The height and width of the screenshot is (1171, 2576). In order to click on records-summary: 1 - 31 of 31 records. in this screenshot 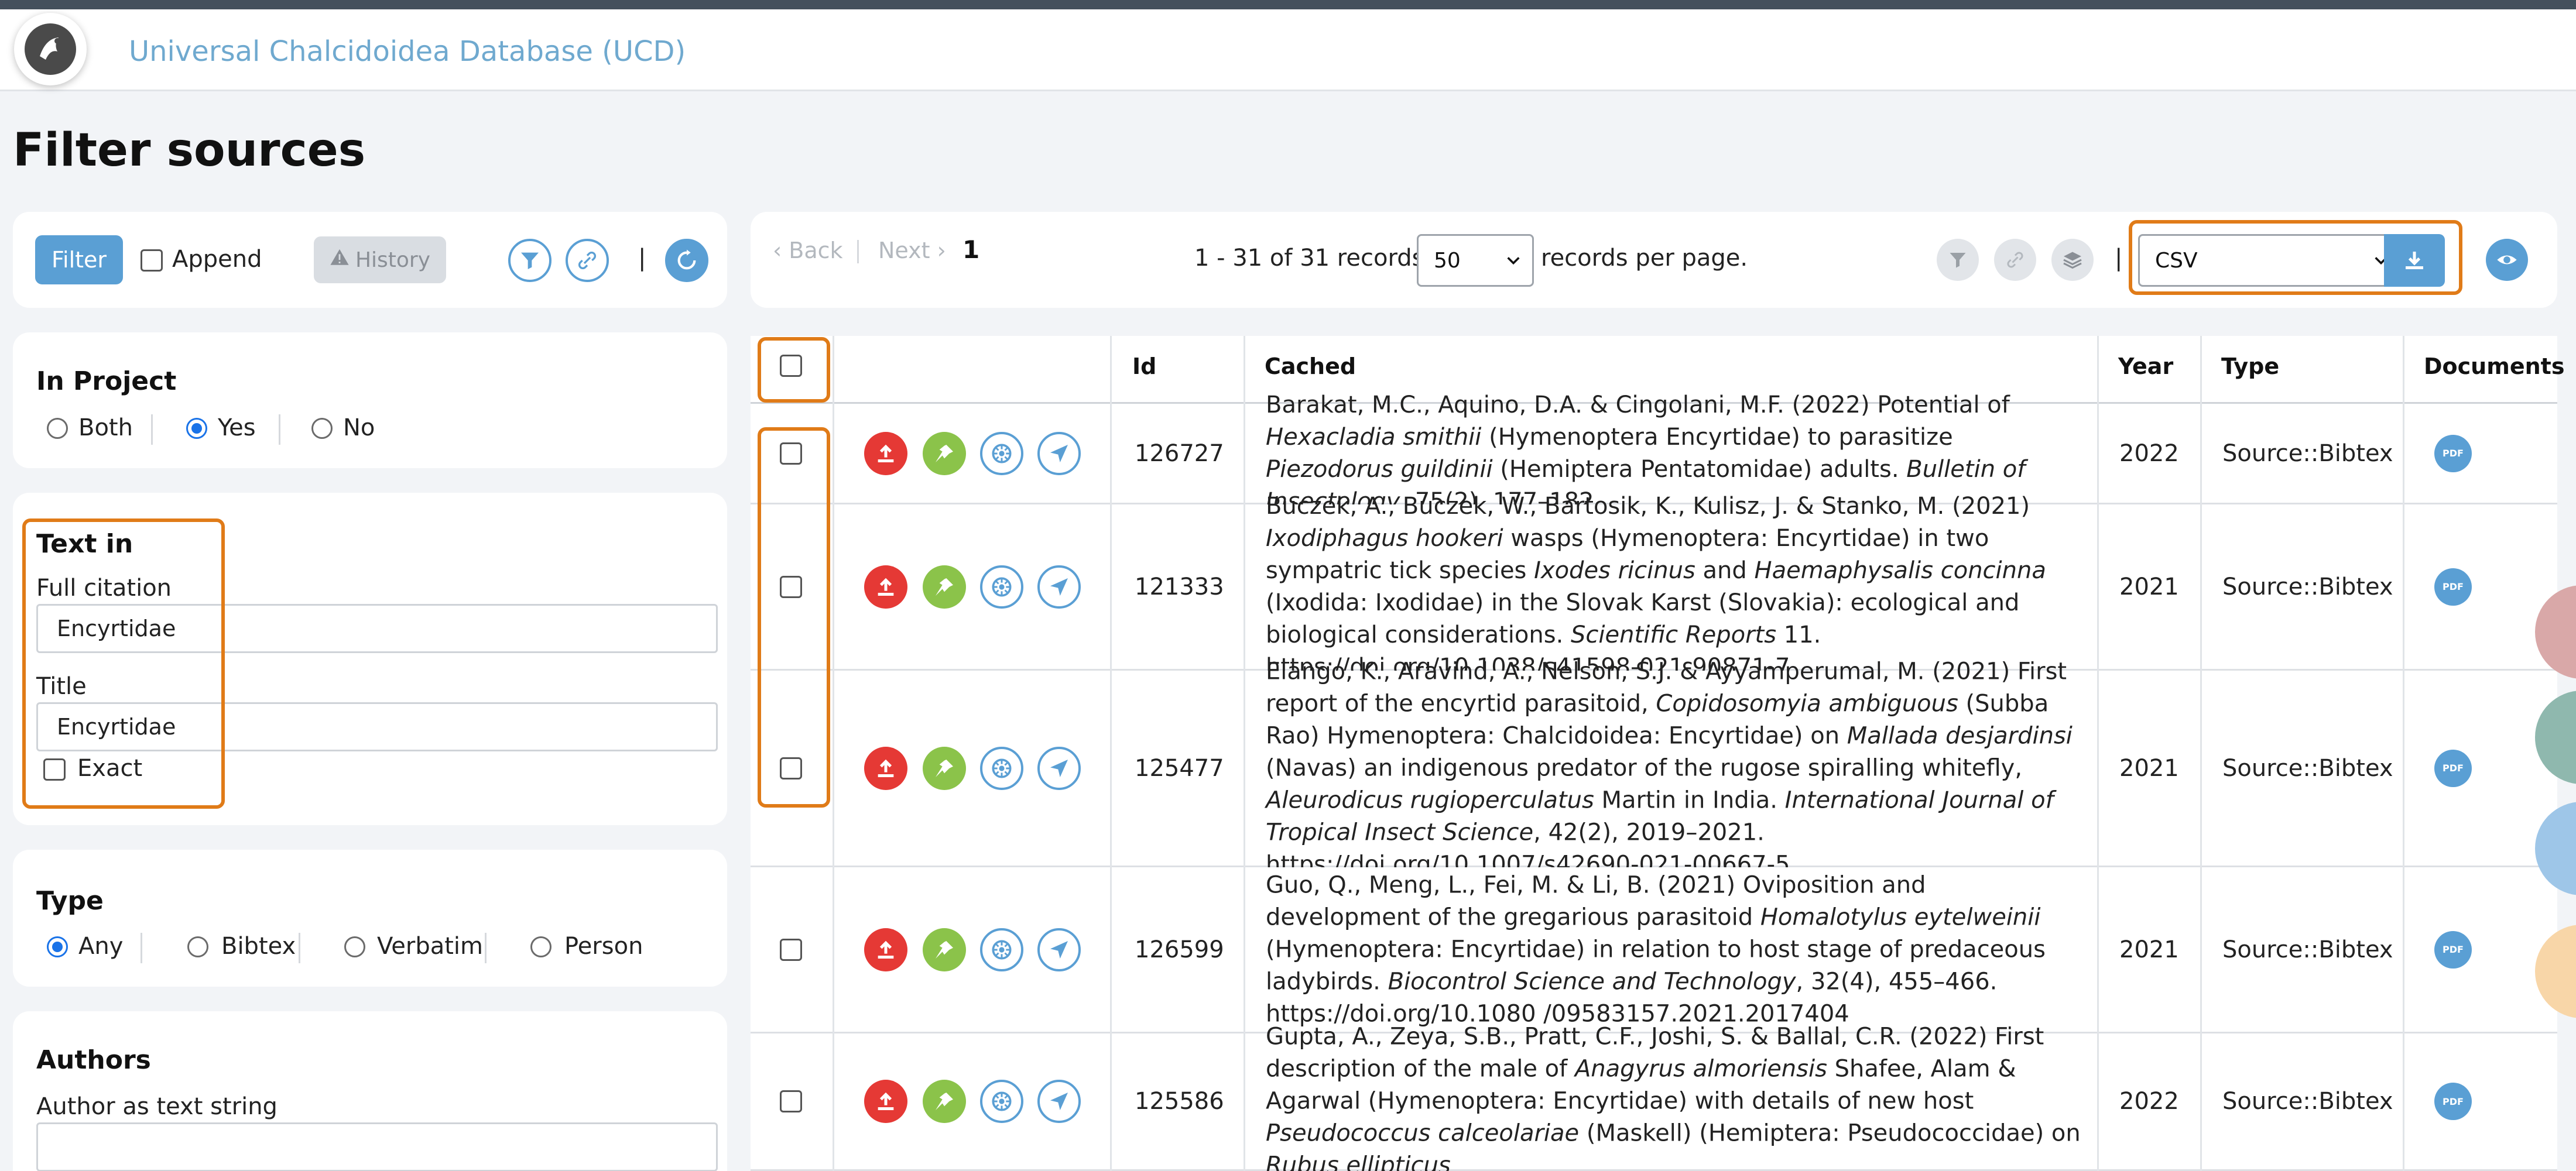, I will do `click(1313, 258)`.